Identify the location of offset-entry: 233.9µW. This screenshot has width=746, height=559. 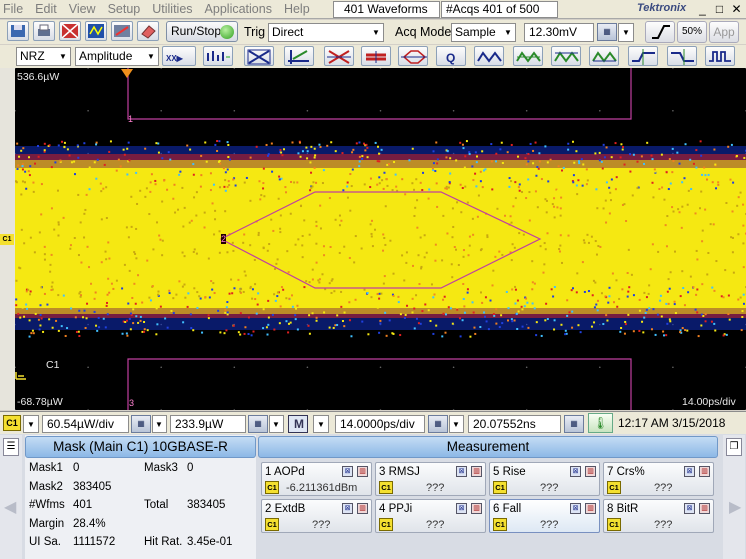
(208, 424).